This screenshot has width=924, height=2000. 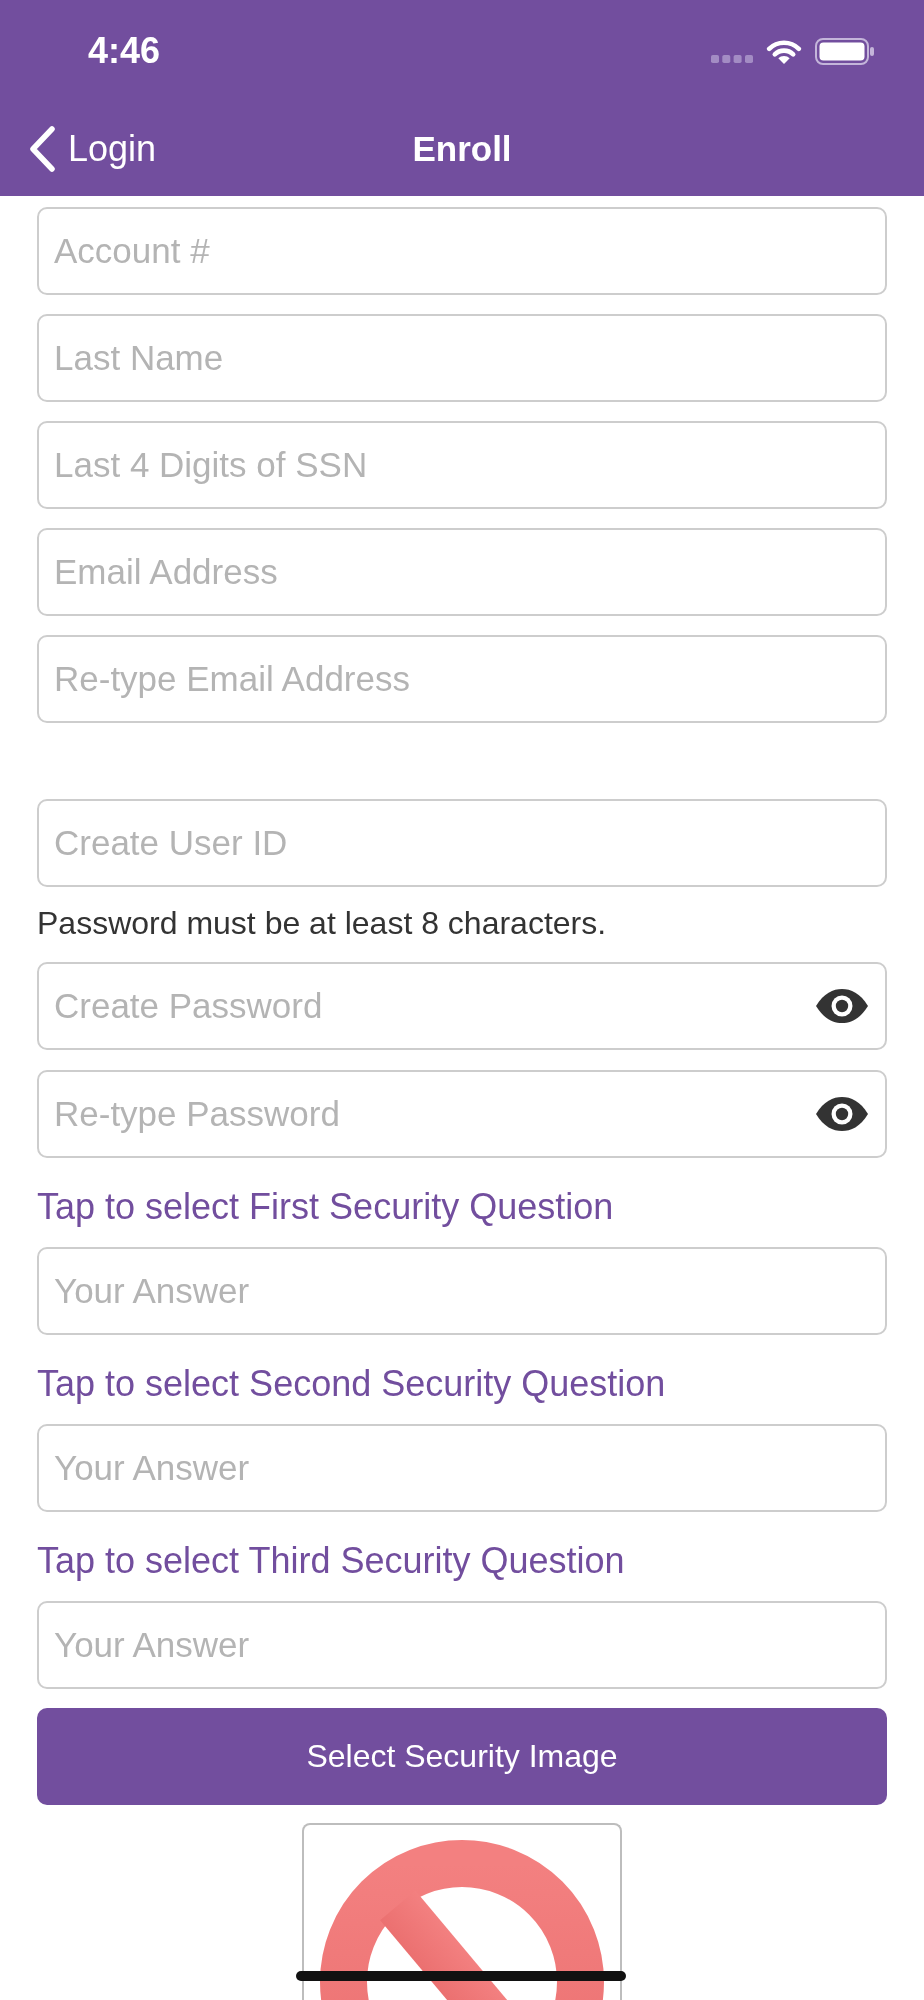 I want to click on select-image-button: Select Security Image, so click(x=462, y=1756).